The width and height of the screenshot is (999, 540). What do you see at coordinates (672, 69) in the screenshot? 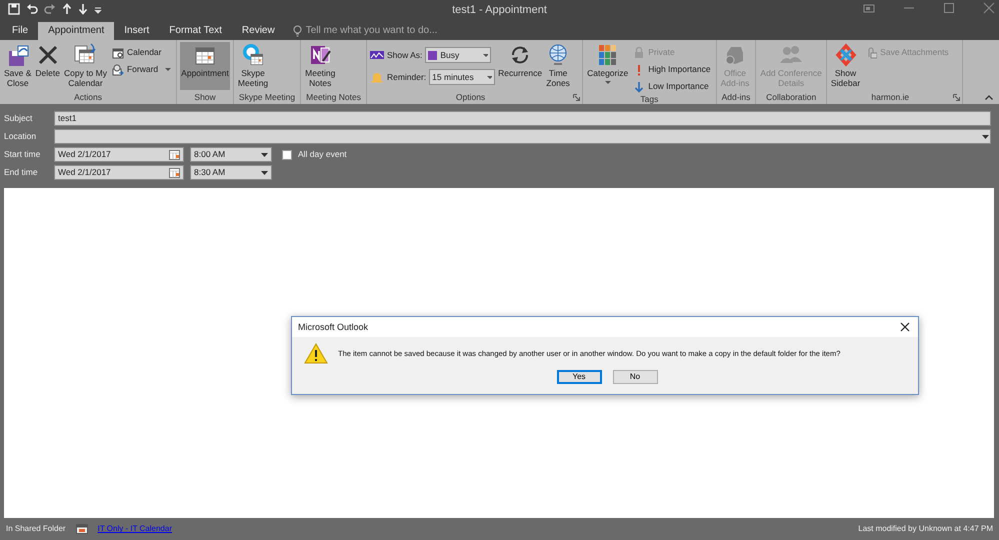
I see `ribbon-button: High Importance` at bounding box center [672, 69].